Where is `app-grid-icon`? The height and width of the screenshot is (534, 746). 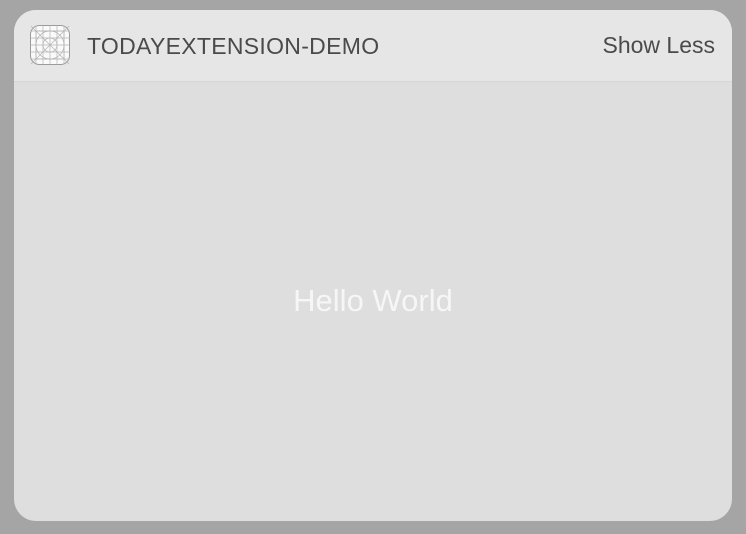 app-grid-icon is located at coordinates (50, 45).